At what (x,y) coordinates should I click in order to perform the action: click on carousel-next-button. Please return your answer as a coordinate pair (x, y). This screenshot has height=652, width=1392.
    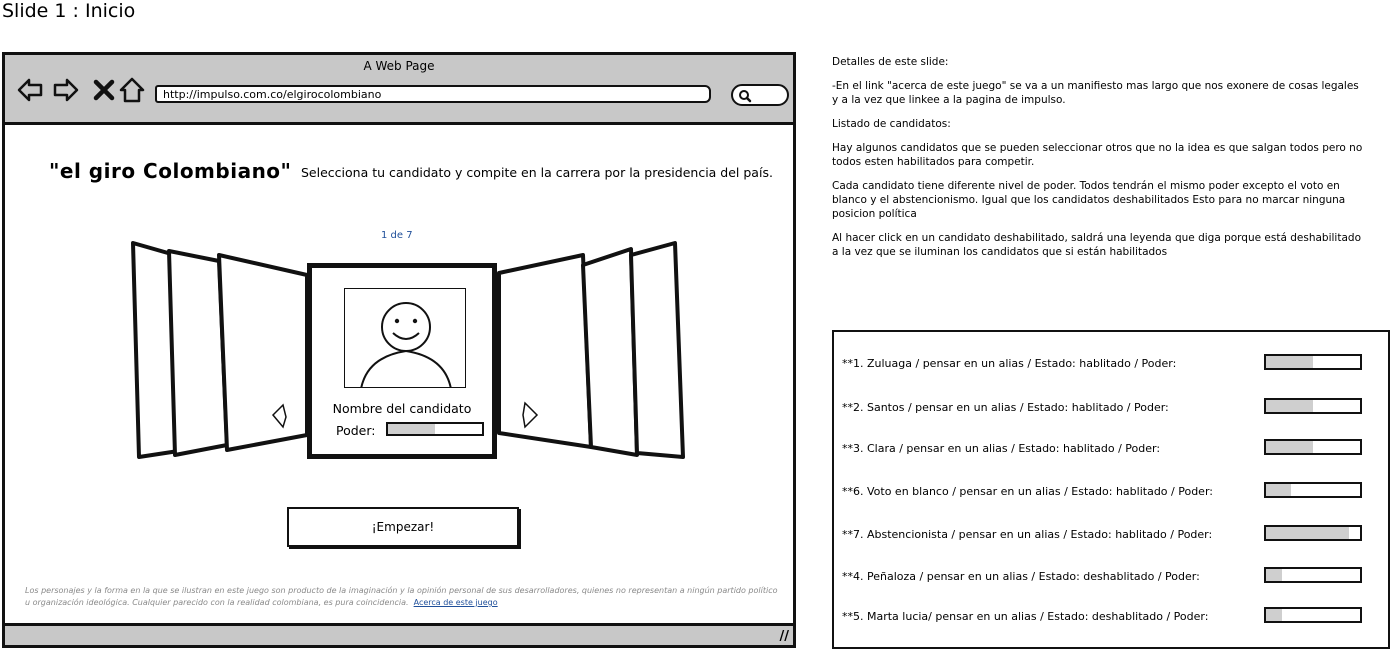
    Looking at the image, I should click on (532, 360).